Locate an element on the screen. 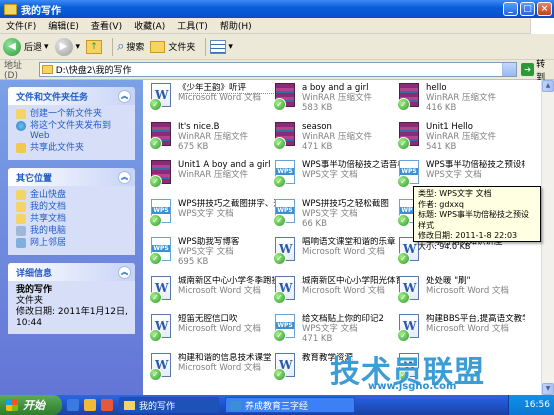  details-header: 详细信息 ︽ is located at coordinates (71, 272).